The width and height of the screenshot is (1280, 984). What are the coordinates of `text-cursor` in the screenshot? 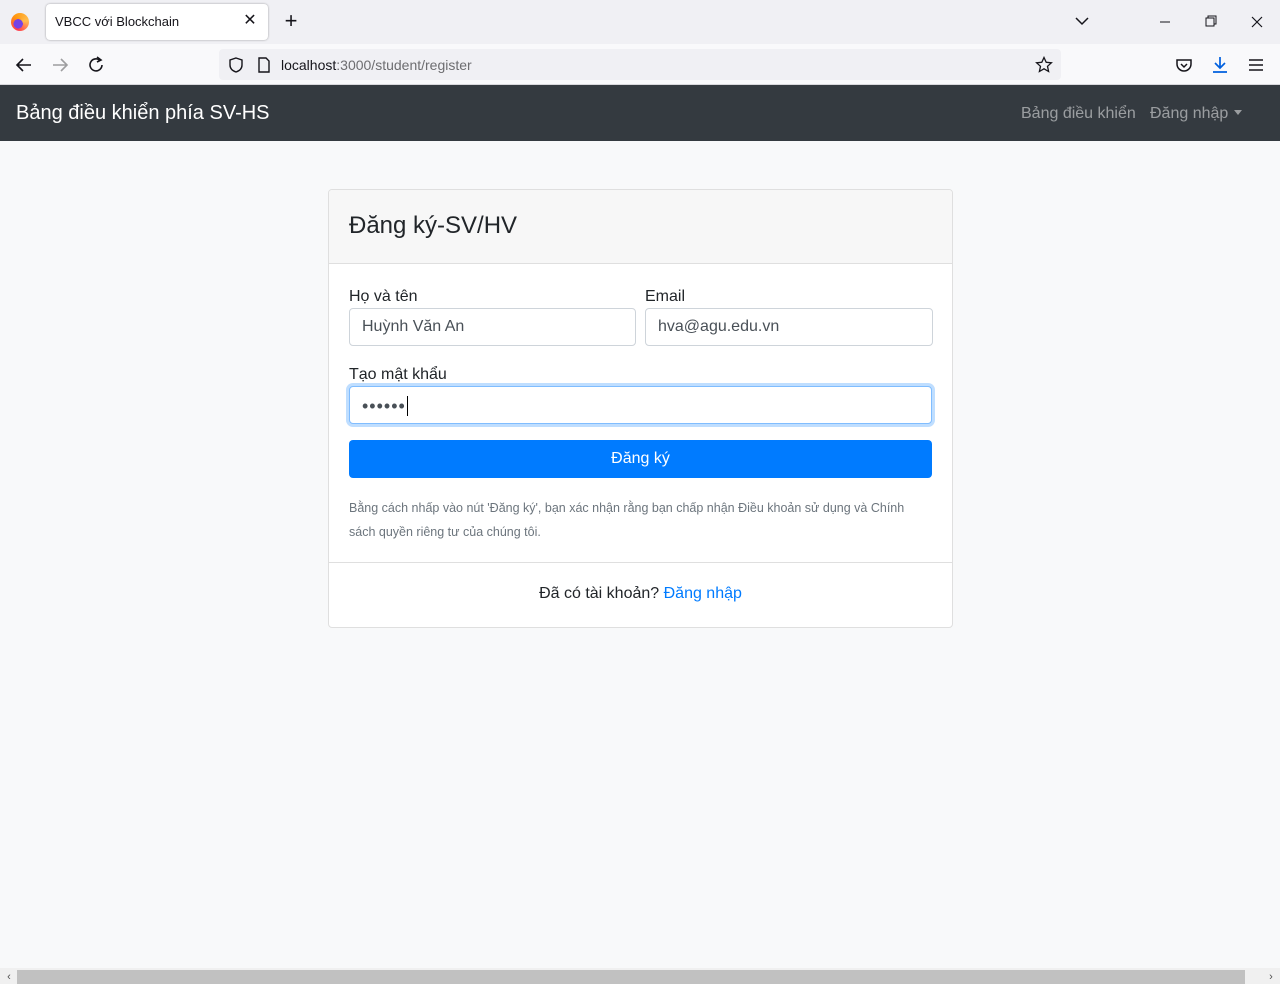 It's located at (407, 406).